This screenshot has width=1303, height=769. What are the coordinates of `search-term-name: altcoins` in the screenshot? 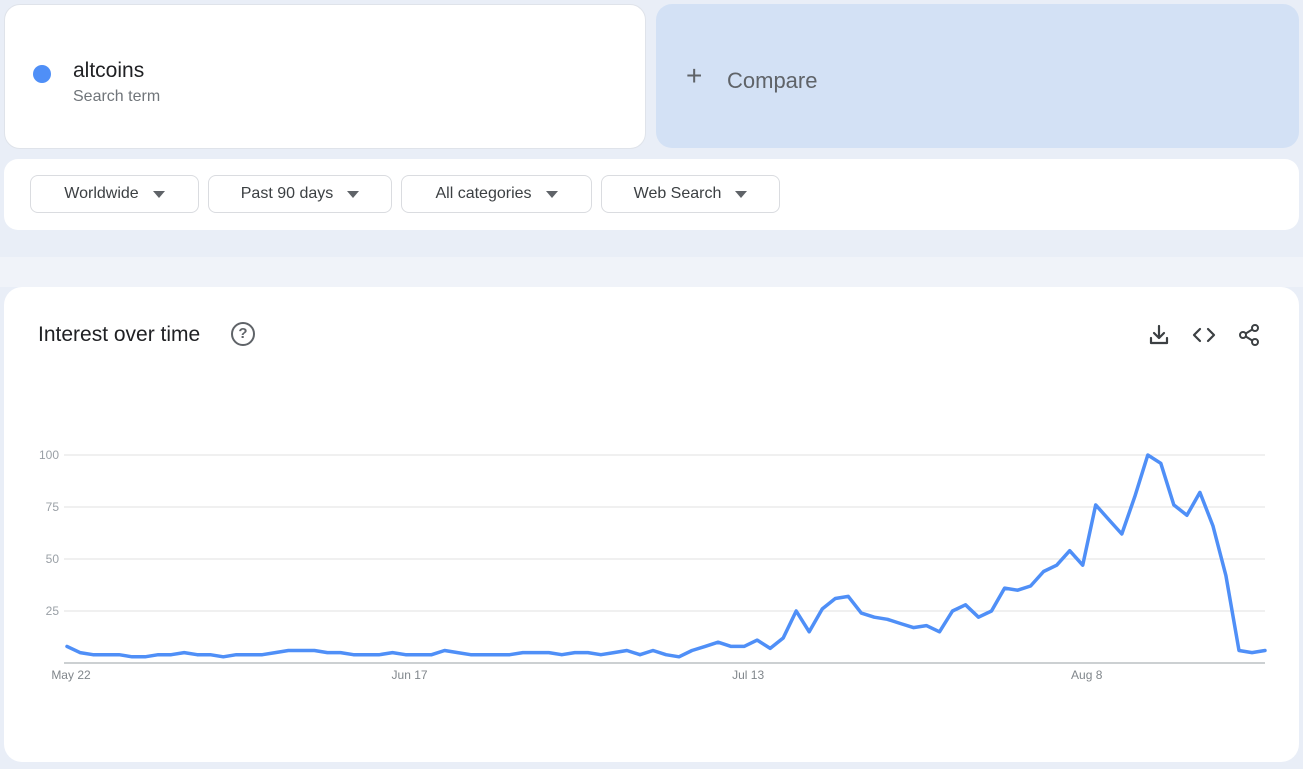 It's located at (108, 71).